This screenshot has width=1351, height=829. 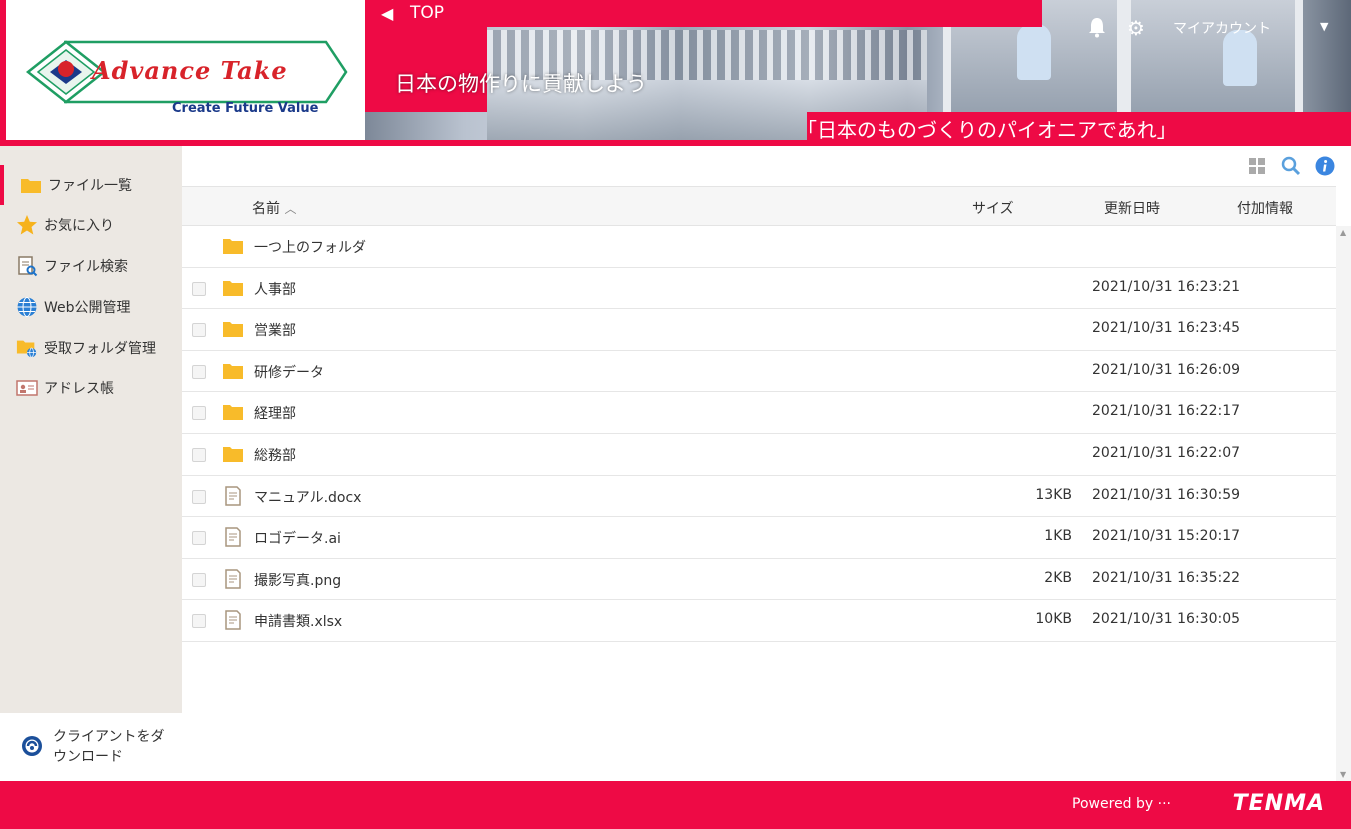 I want to click on sidebar-item-web-publish: Web公開管理, so click(x=91, y=307).